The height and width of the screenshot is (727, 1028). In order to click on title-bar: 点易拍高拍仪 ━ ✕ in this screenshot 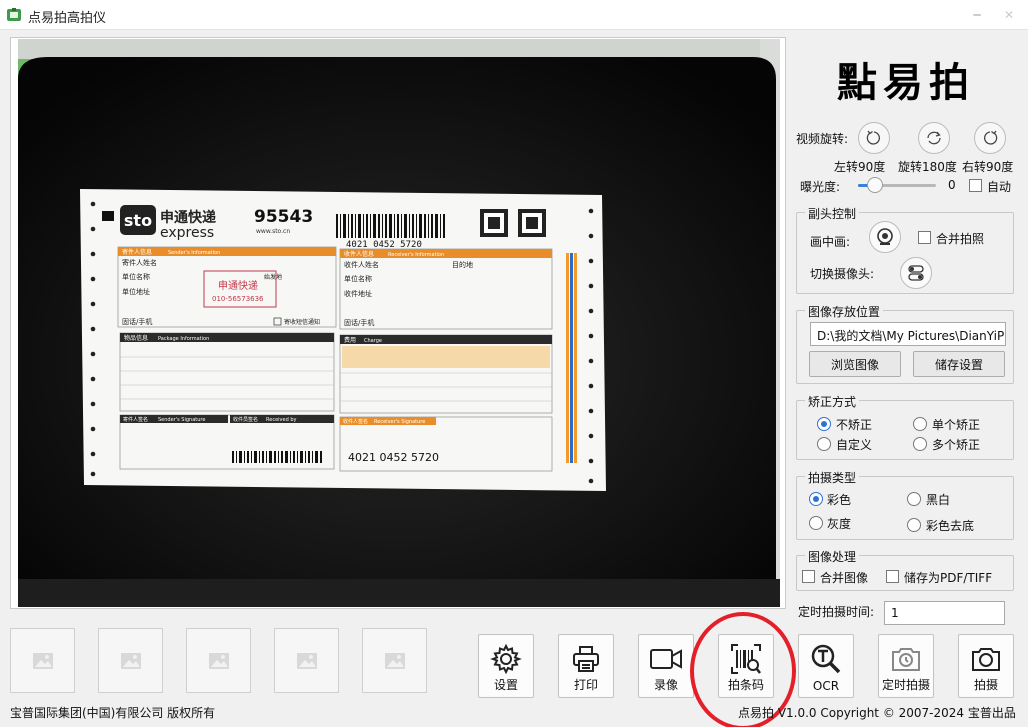, I will do `click(514, 15)`.